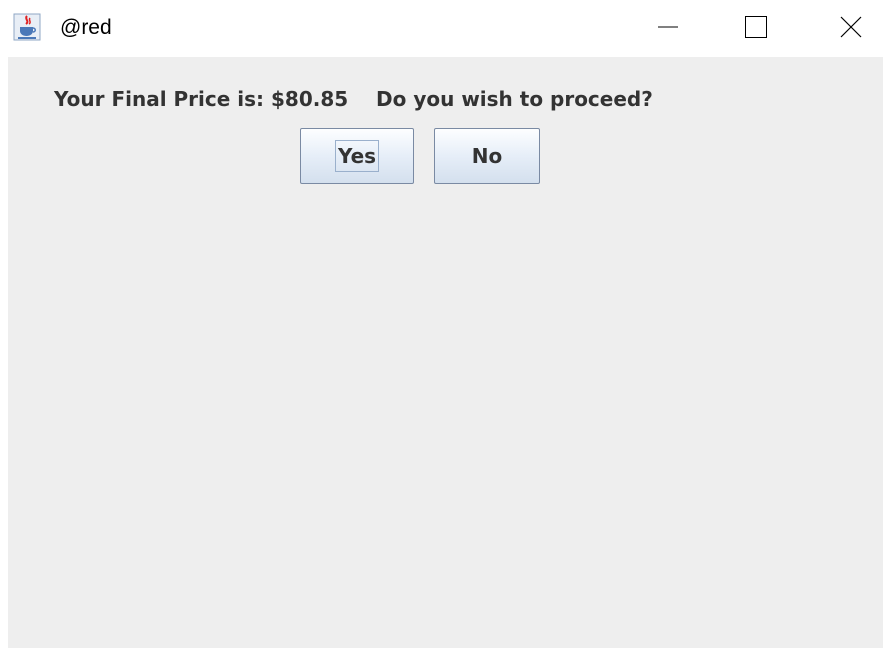 The image size is (883, 648). I want to click on no-button: No, so click(487, 156).